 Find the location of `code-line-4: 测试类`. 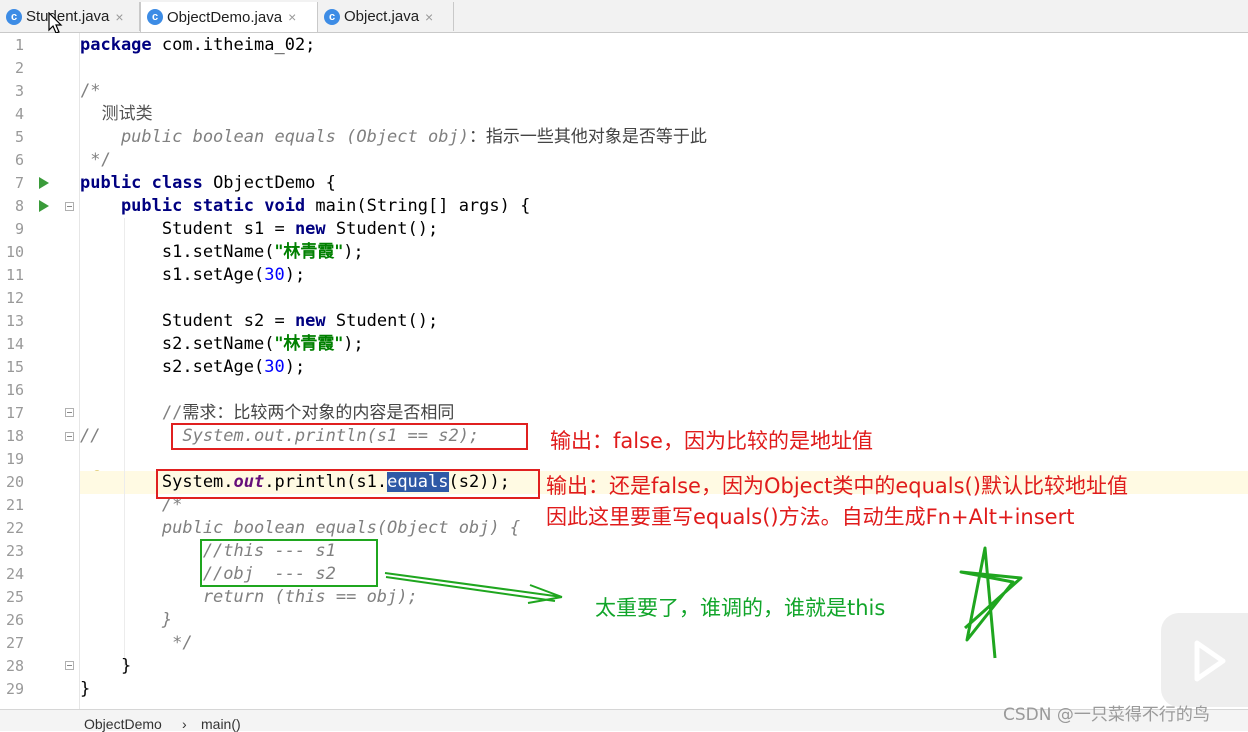

code-line-4: 测试类 is located at coordinates (116, 114).